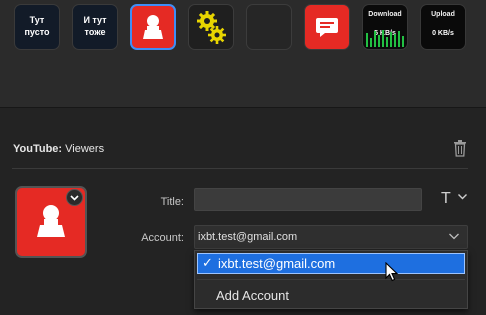  I want to click on gears-icon, so click(211, 27).